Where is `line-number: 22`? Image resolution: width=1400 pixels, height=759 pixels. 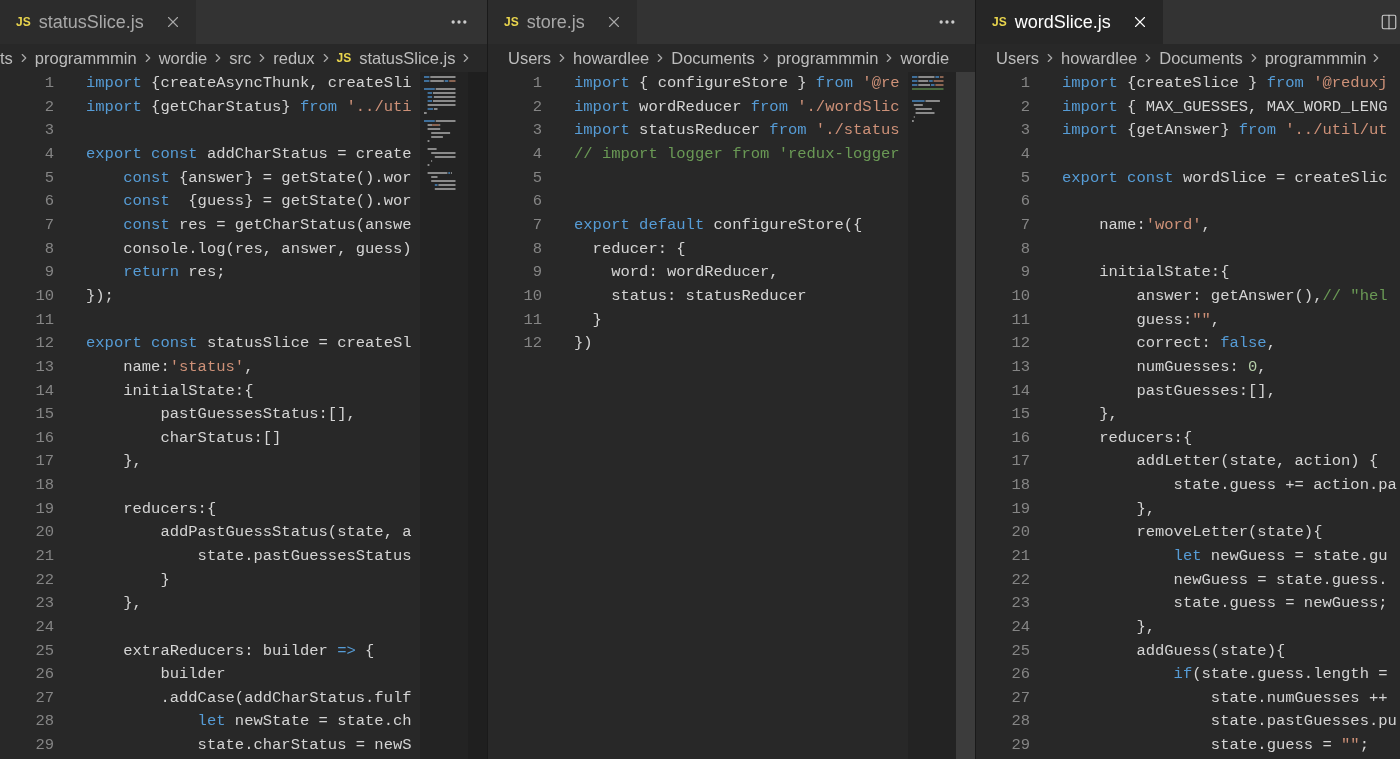
line-number: 22 is located at coordinates (1020, 580).